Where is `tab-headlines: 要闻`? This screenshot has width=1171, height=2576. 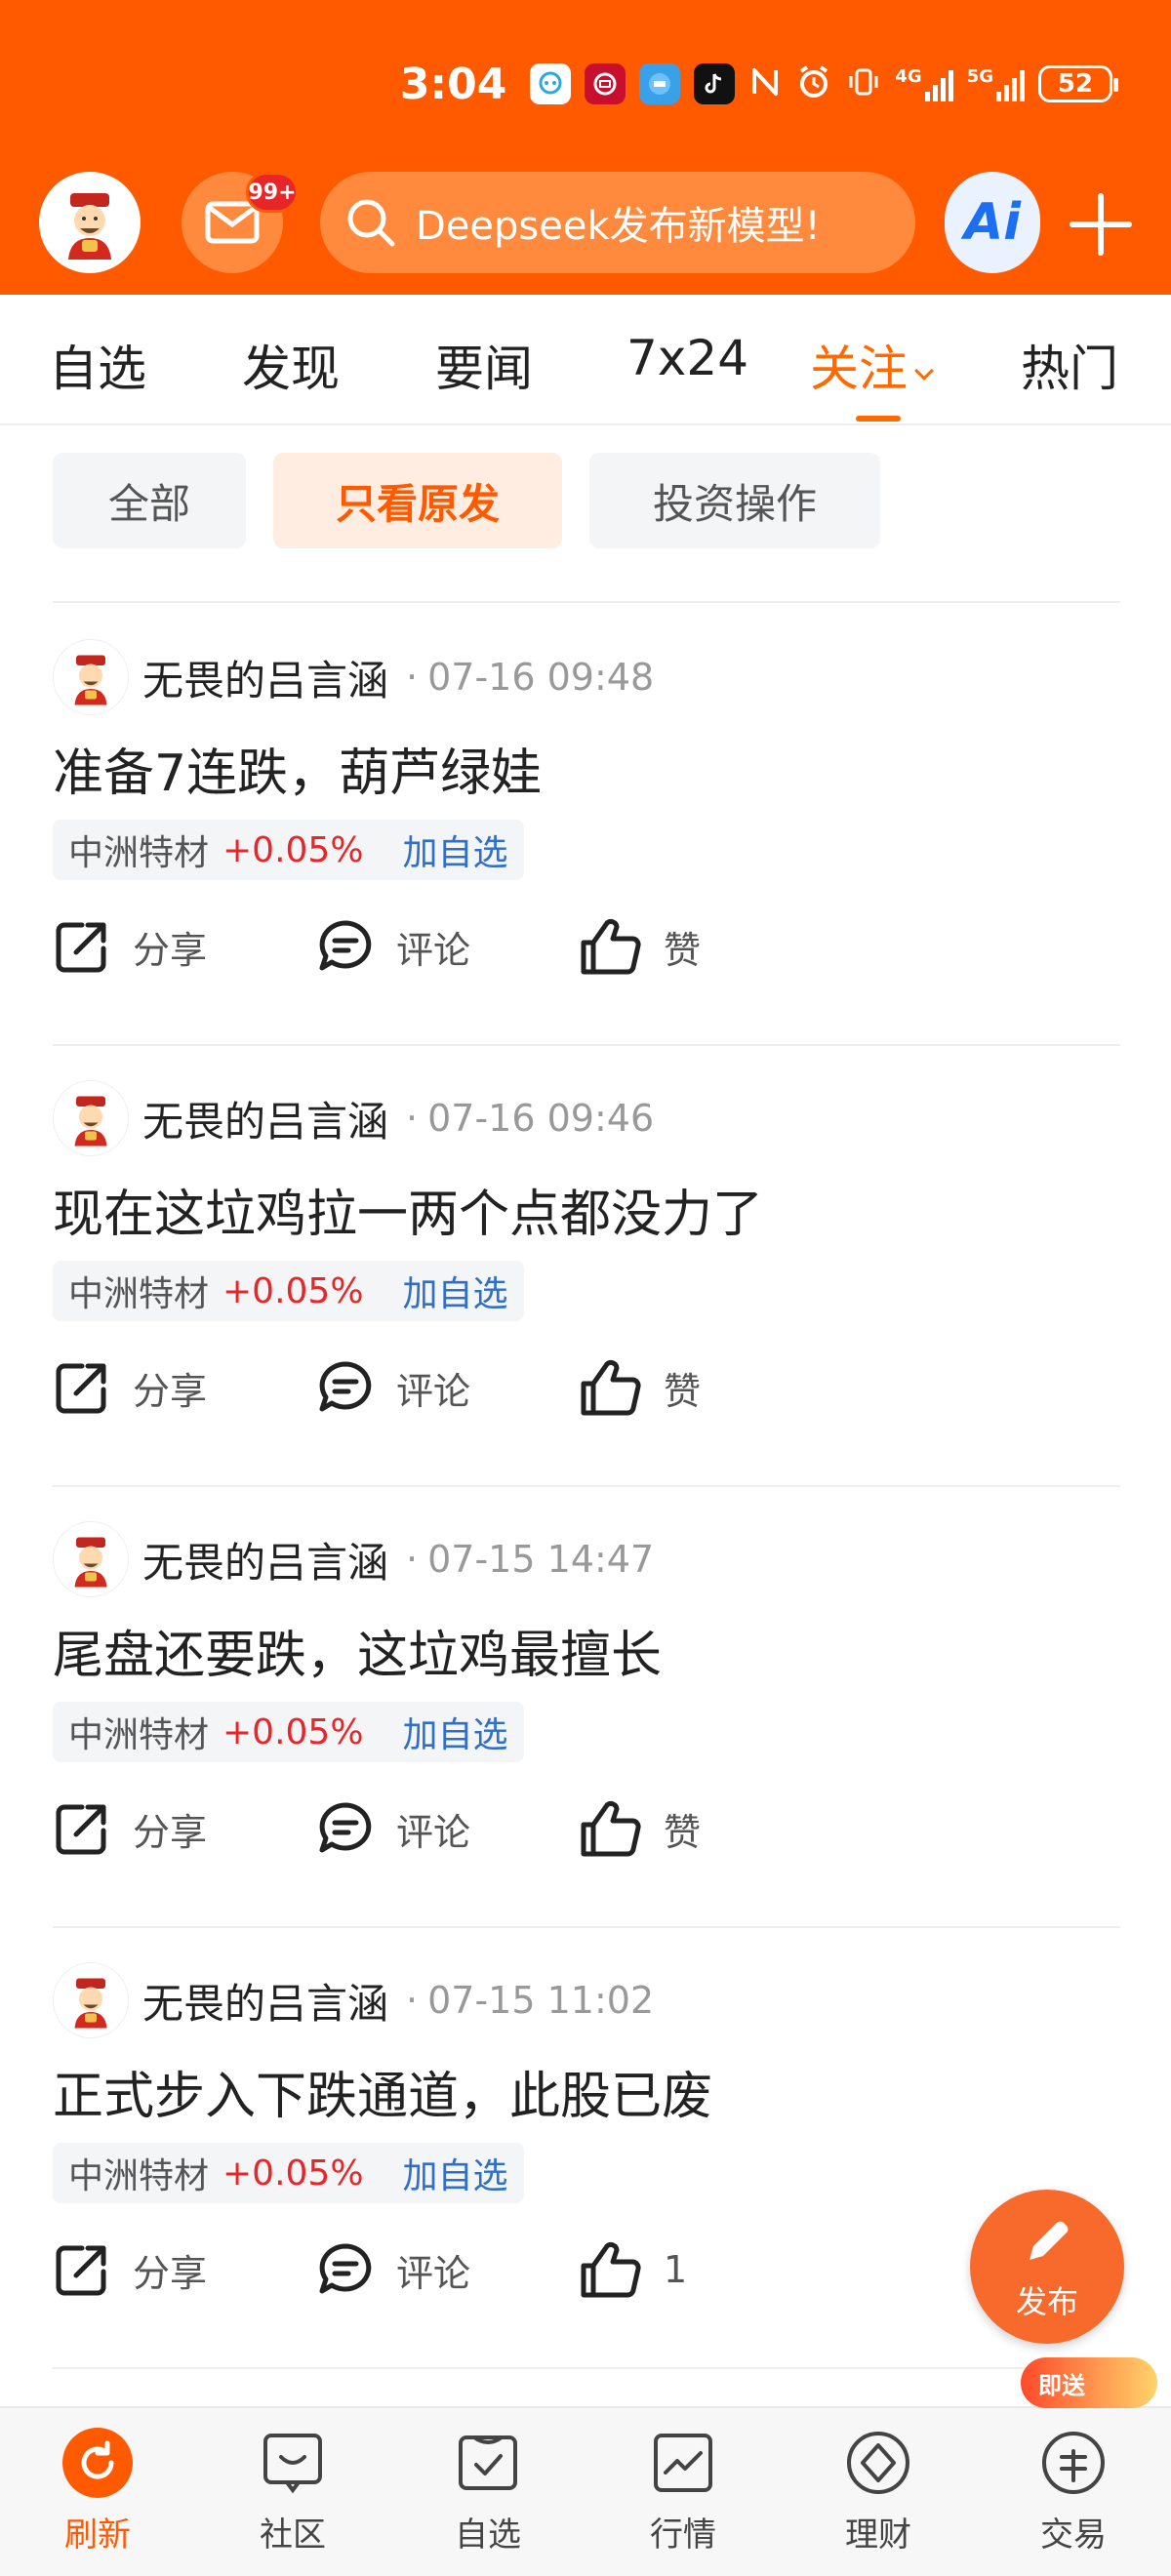 tab-headlines: 要闻 is located at coordinates (484, 365).